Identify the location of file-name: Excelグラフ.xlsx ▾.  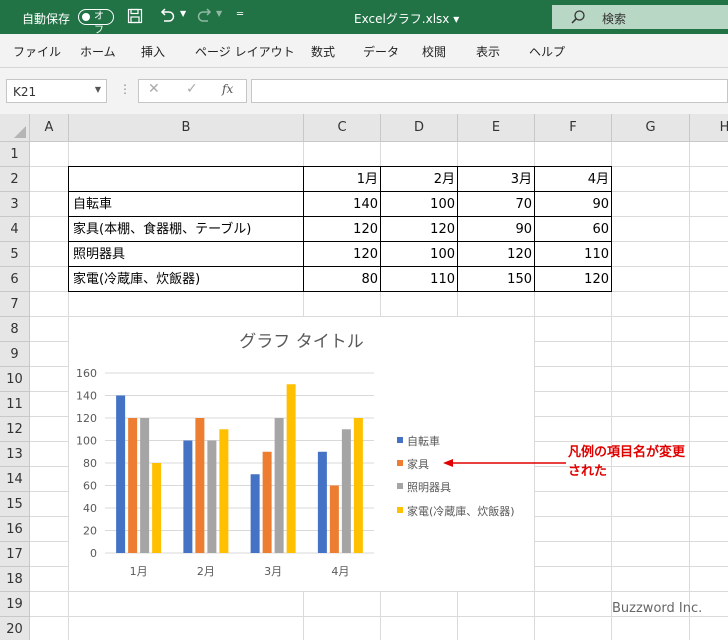
(406, 18).